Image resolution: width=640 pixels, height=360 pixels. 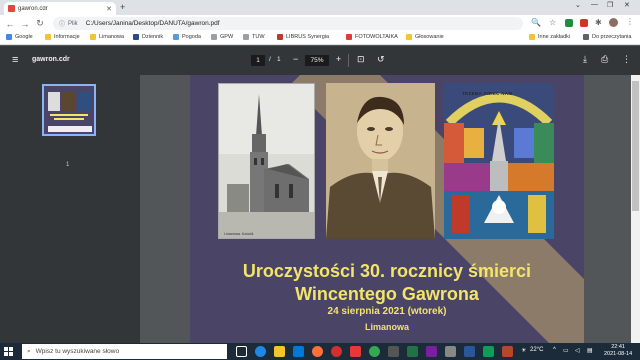 I want to click on file-explorer-icon, so click(x=279, y=351).